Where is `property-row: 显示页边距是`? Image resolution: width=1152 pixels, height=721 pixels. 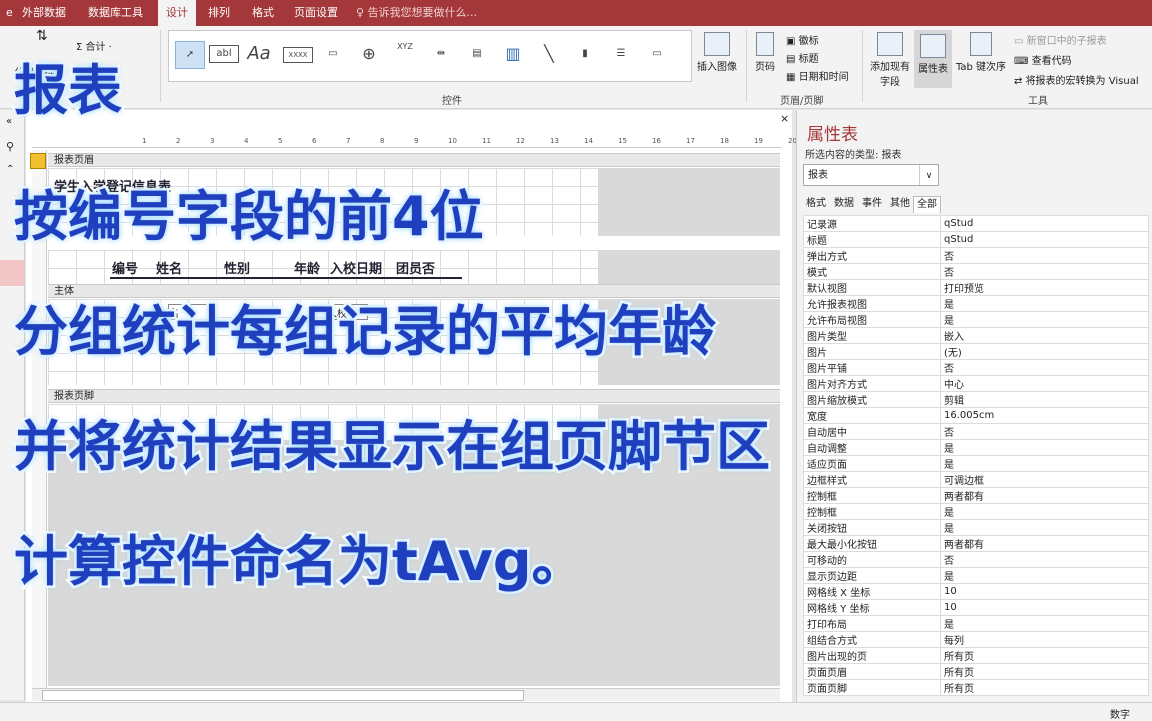 property-row: 显示页边距是 is located at coordinates (976, 575).